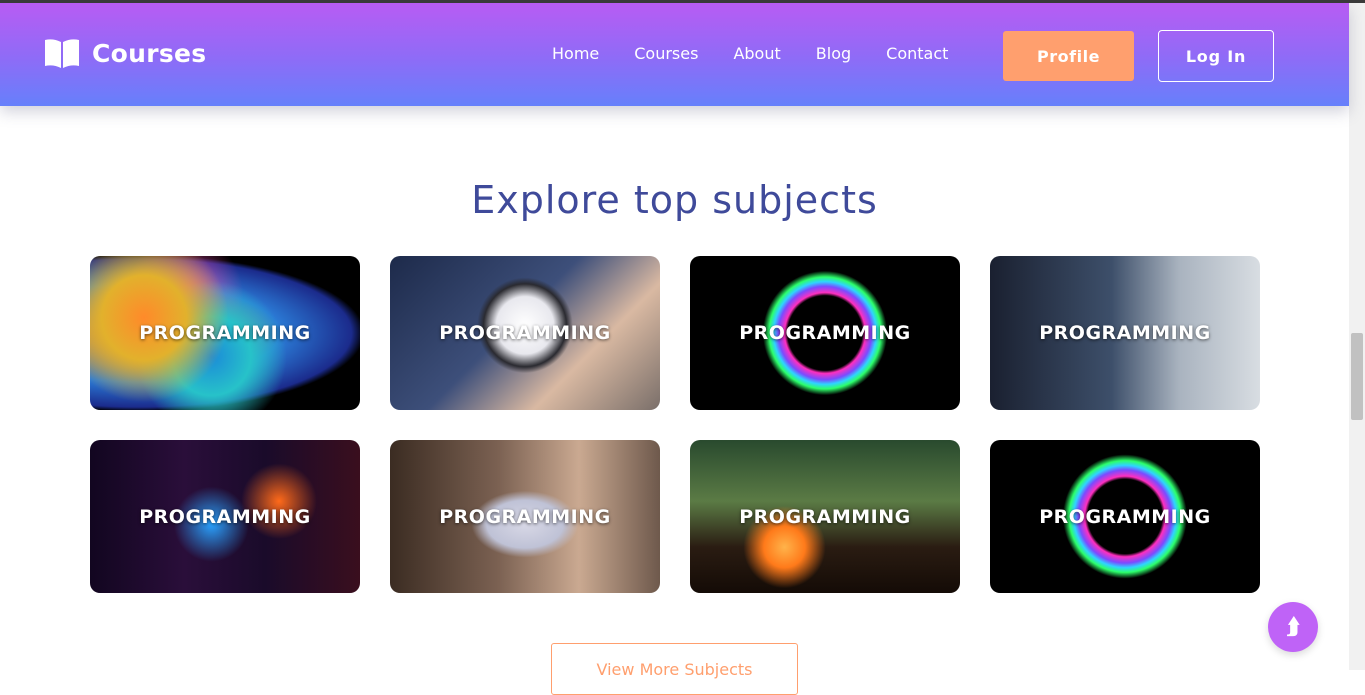 The image size is (1365, 695). Describe the element at coordinates (682, 1) in the screenshot. I see `window-top-border` at that location.